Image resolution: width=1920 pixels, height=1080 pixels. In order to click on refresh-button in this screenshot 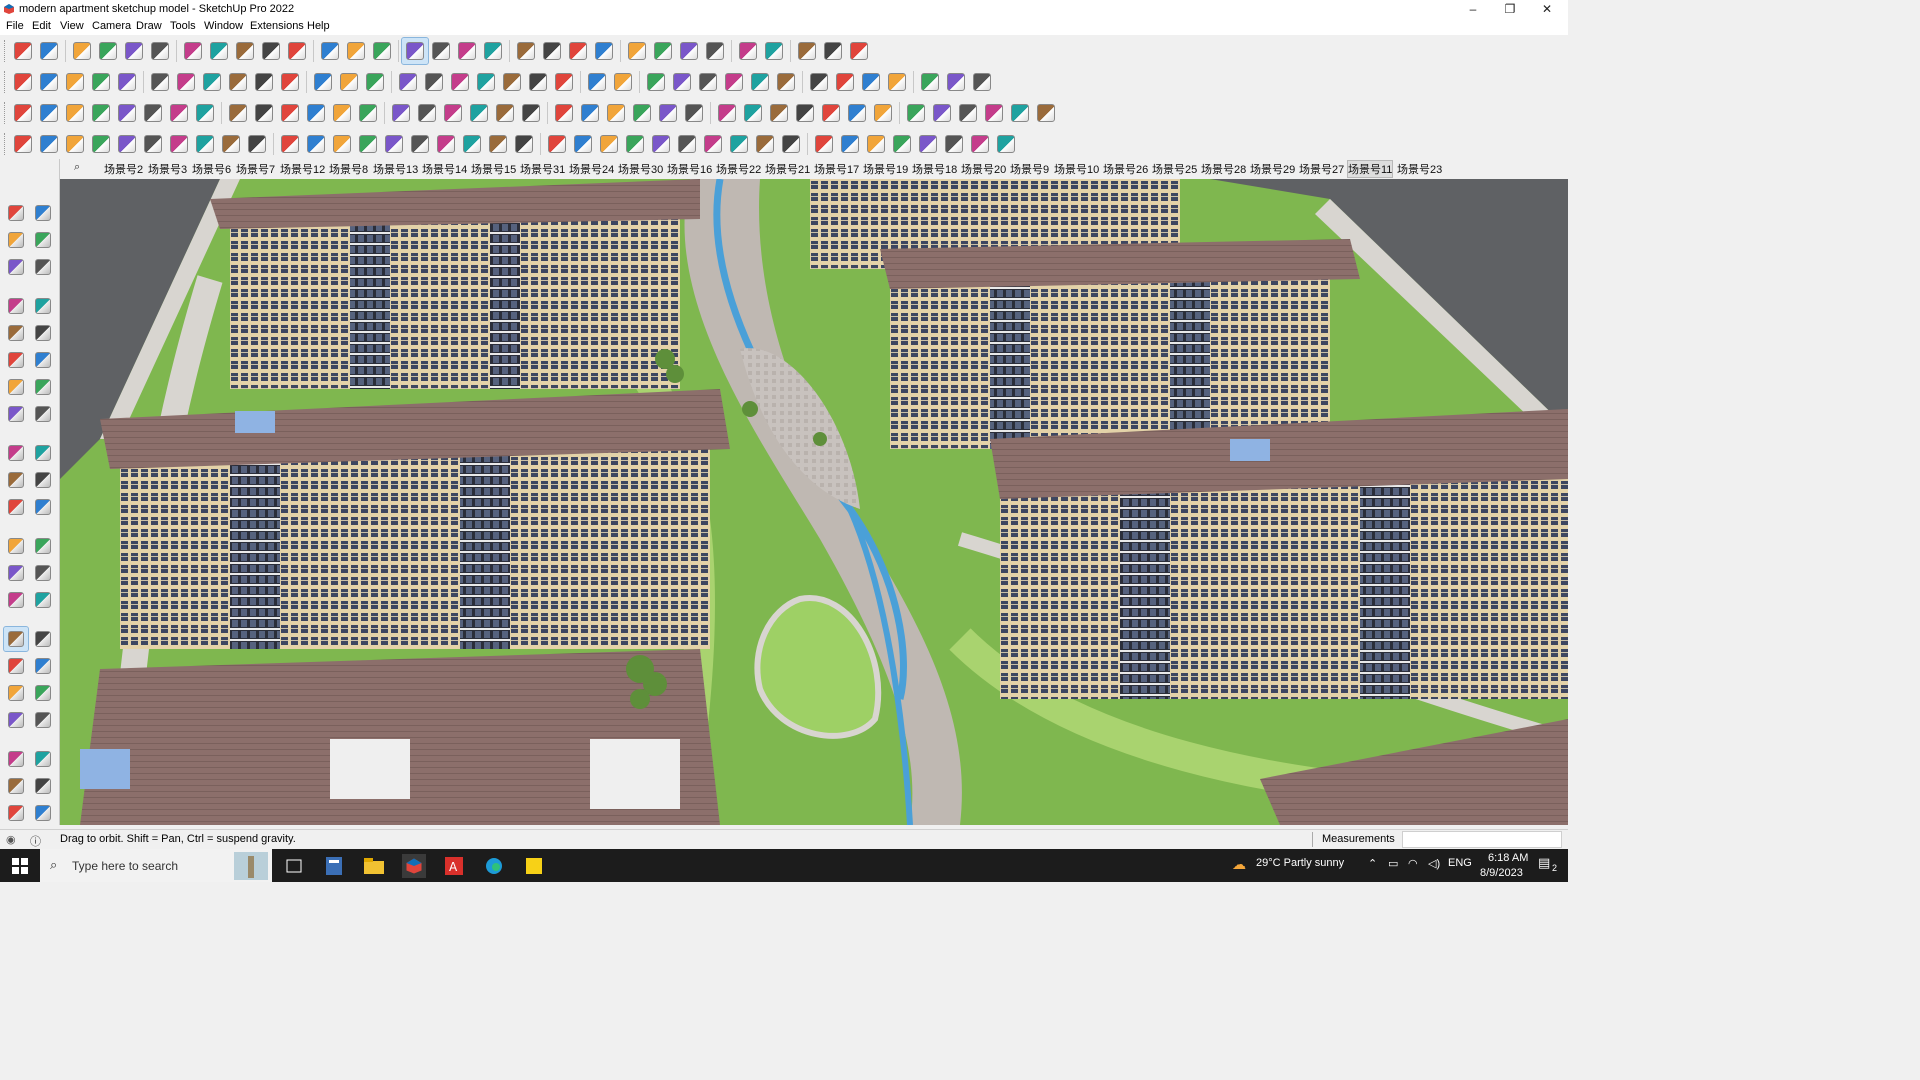, I will do `click(694, 113)`.